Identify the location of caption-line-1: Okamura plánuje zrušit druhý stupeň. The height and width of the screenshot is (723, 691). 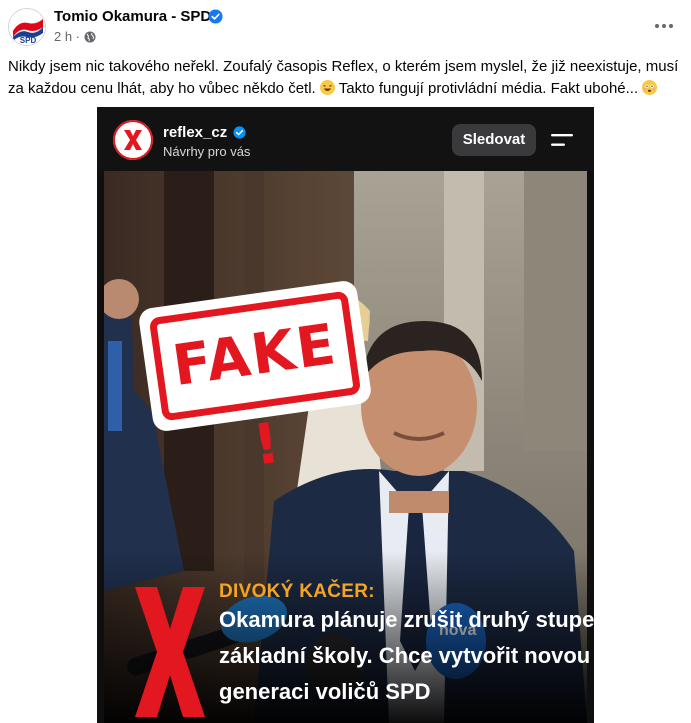
(406, 619).